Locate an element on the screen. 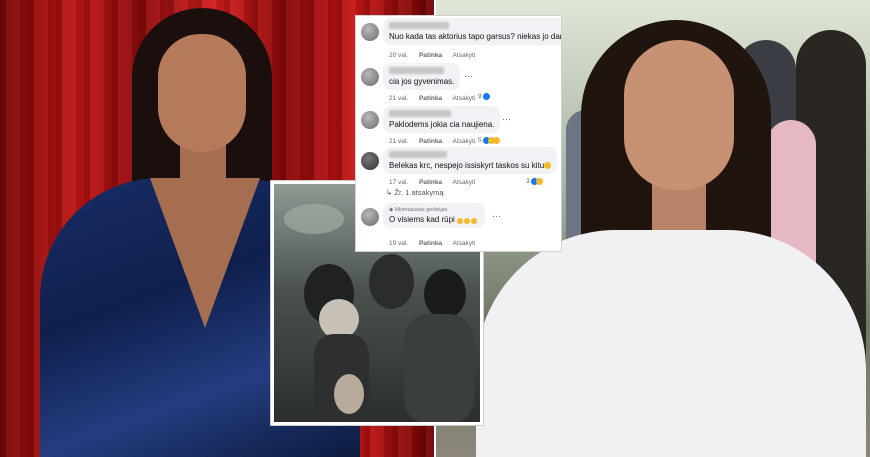 The height and width of the screenshot is (457, 870). person-shirt is located at coordinates (439, 368).